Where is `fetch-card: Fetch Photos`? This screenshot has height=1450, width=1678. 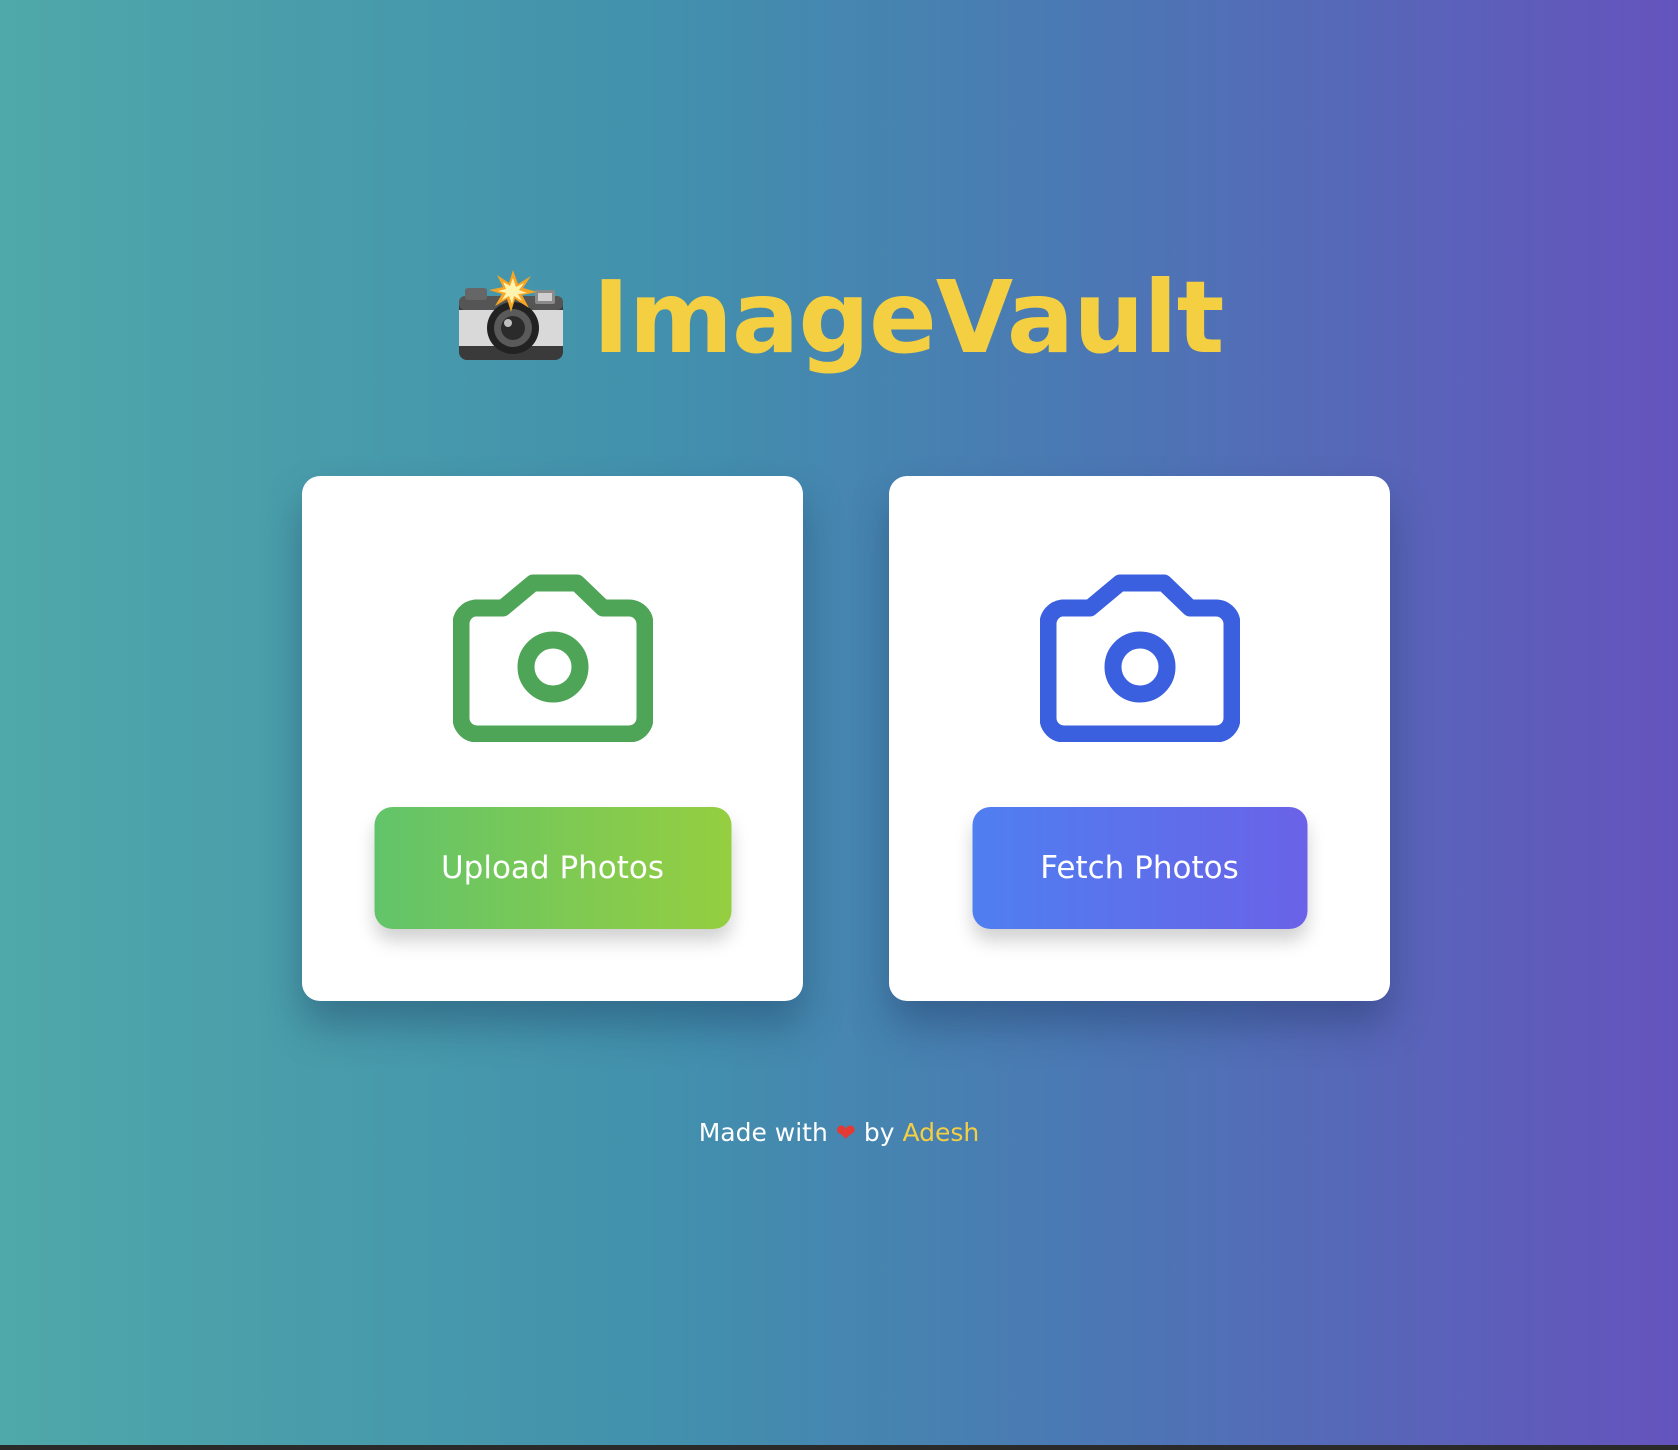 fetch-card: Fetch Photos is located at coordinates (1139, 738).